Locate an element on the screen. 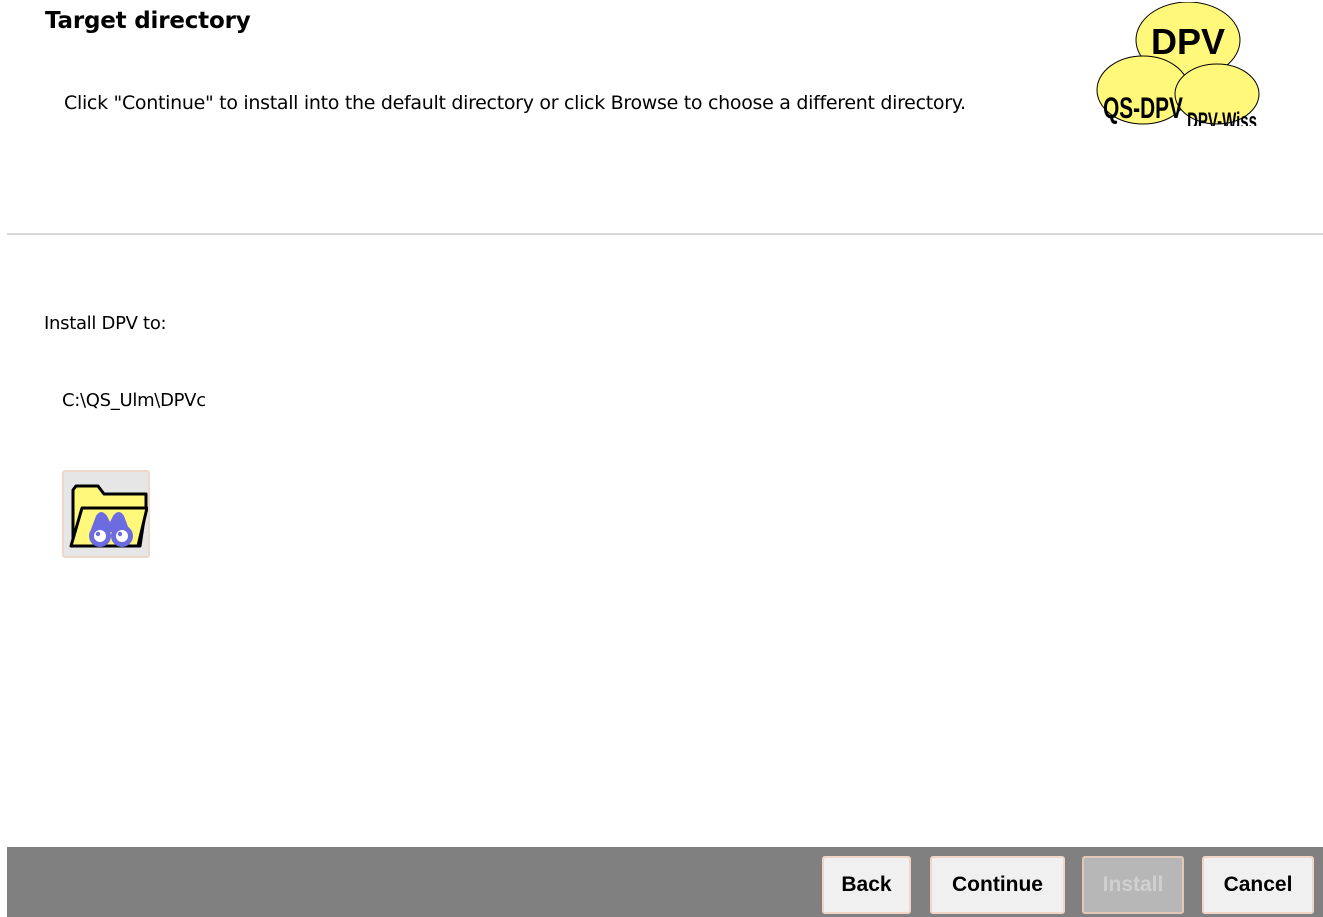  browse-button is located at coordinates (106, 514).